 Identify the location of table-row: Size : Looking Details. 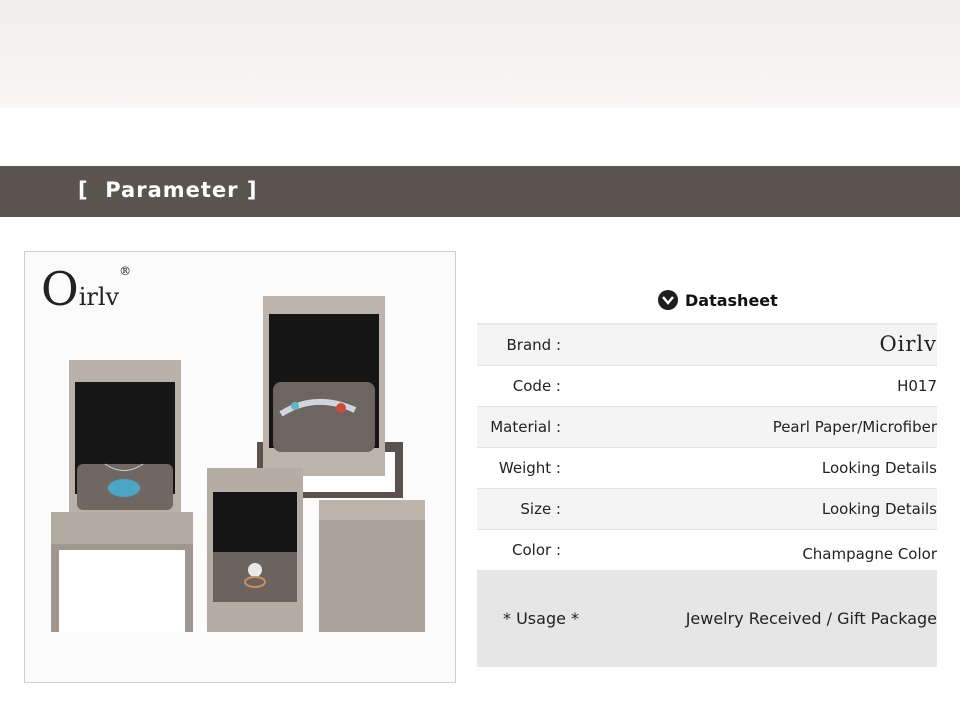
(707, 509).